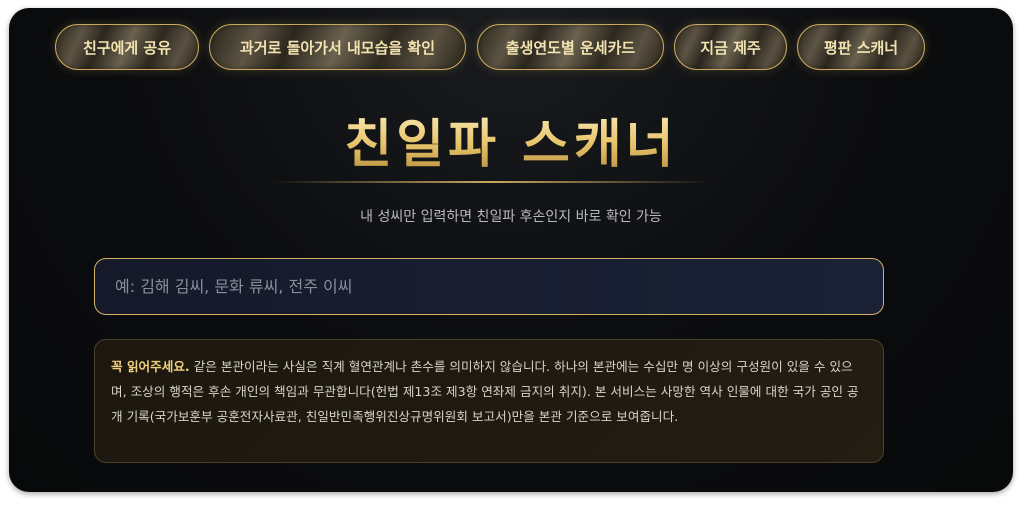 Image resolution: width=1024 pixels, height=505 pixels. I want to click on past-self-button: 과거로 돌아가서 내모습을 확인, so click(337, 47).